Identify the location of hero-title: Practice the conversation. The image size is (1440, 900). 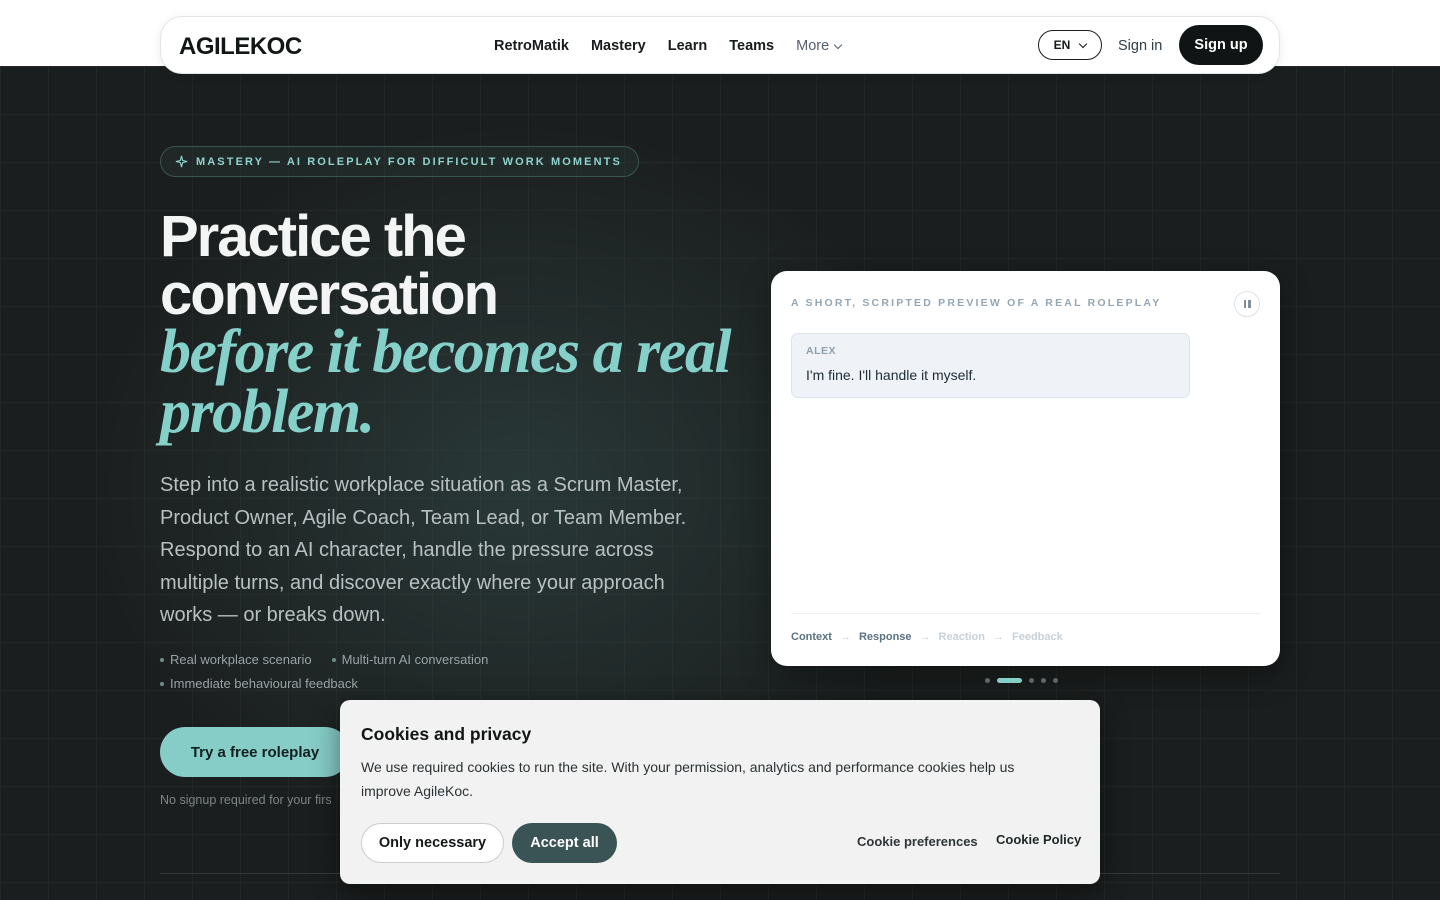
(450, 266).